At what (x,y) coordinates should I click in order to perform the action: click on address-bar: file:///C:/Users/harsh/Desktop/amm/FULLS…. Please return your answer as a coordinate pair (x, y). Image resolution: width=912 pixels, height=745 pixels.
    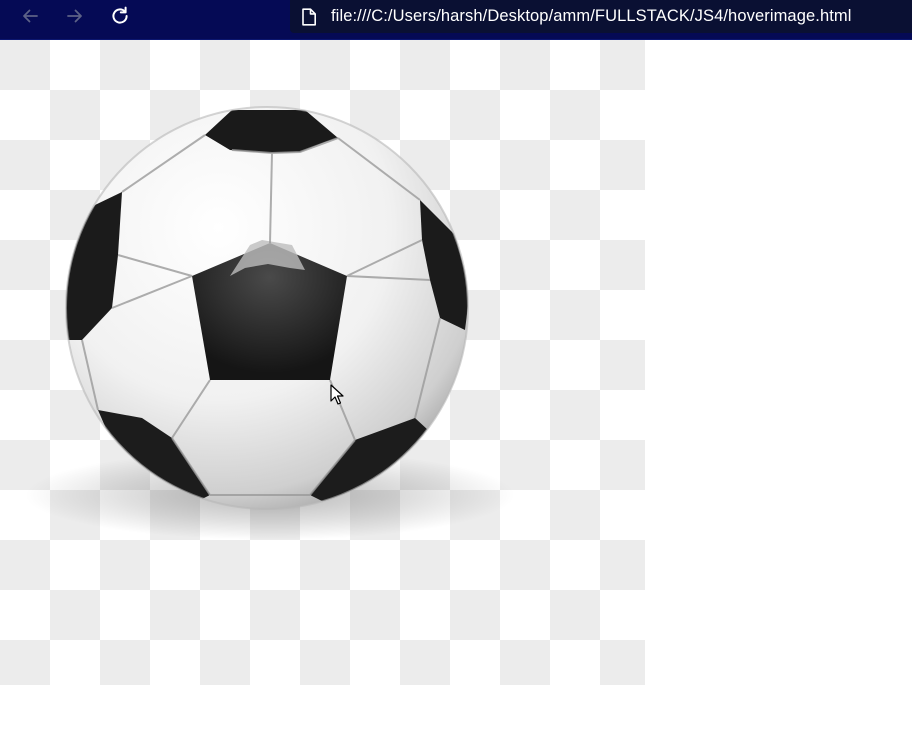
    Looking at the image, I should click on (601, 16).